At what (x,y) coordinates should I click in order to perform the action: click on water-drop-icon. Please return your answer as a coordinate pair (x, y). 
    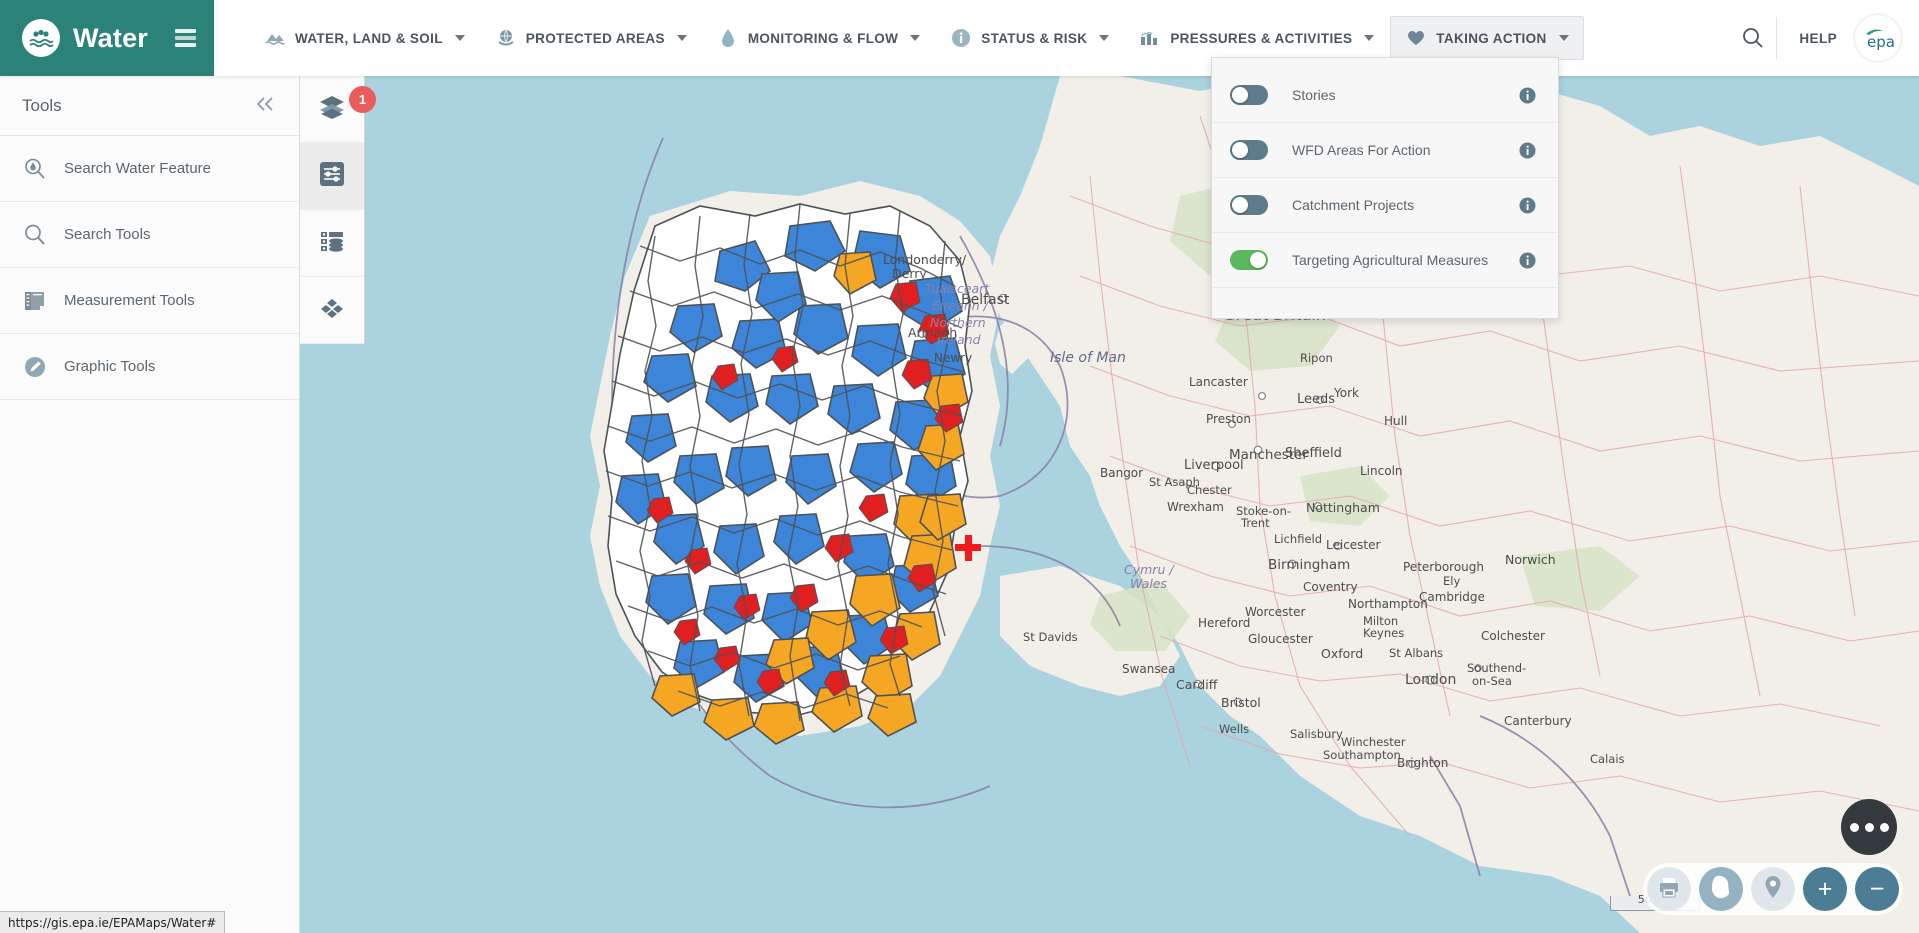
    Looking at the image, I should click on (728, 38).